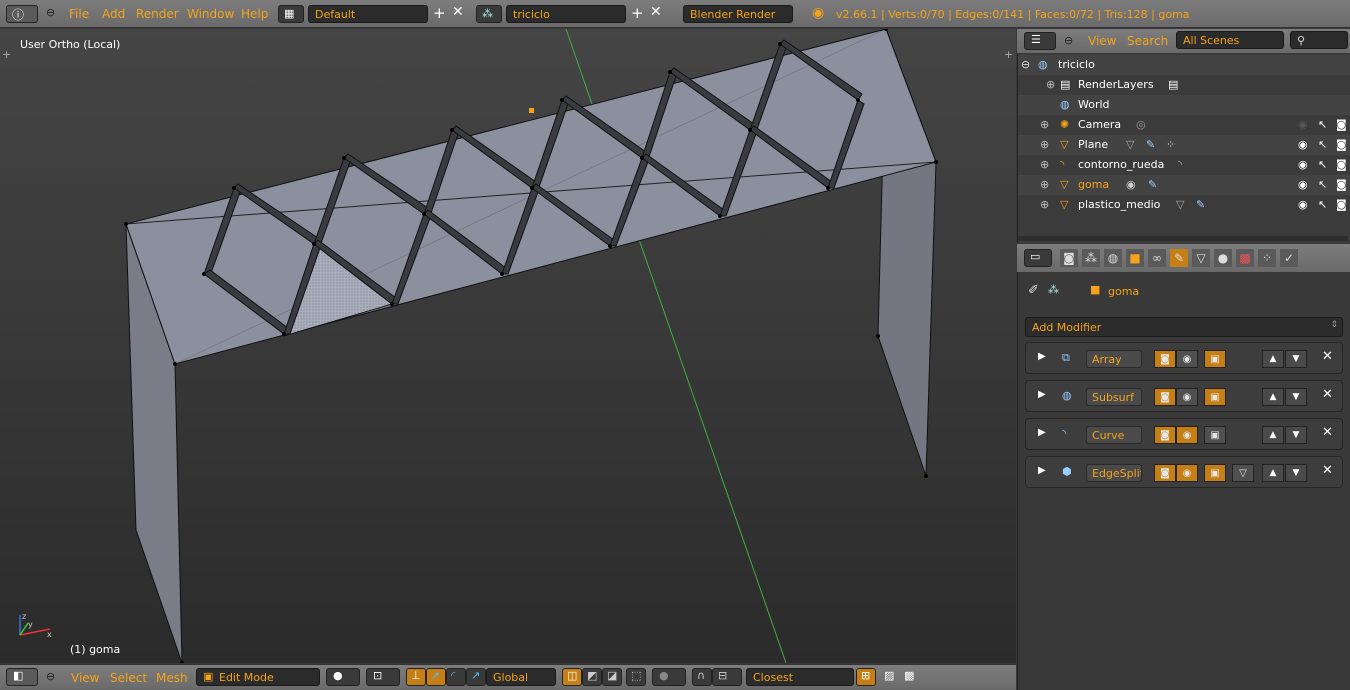 This screenshot has width=1350, height=690. What do you see at coordinates (656, 12) in the screenshot?
I see `remove-scene-icon: ✕` at bounding box center [656, 12].